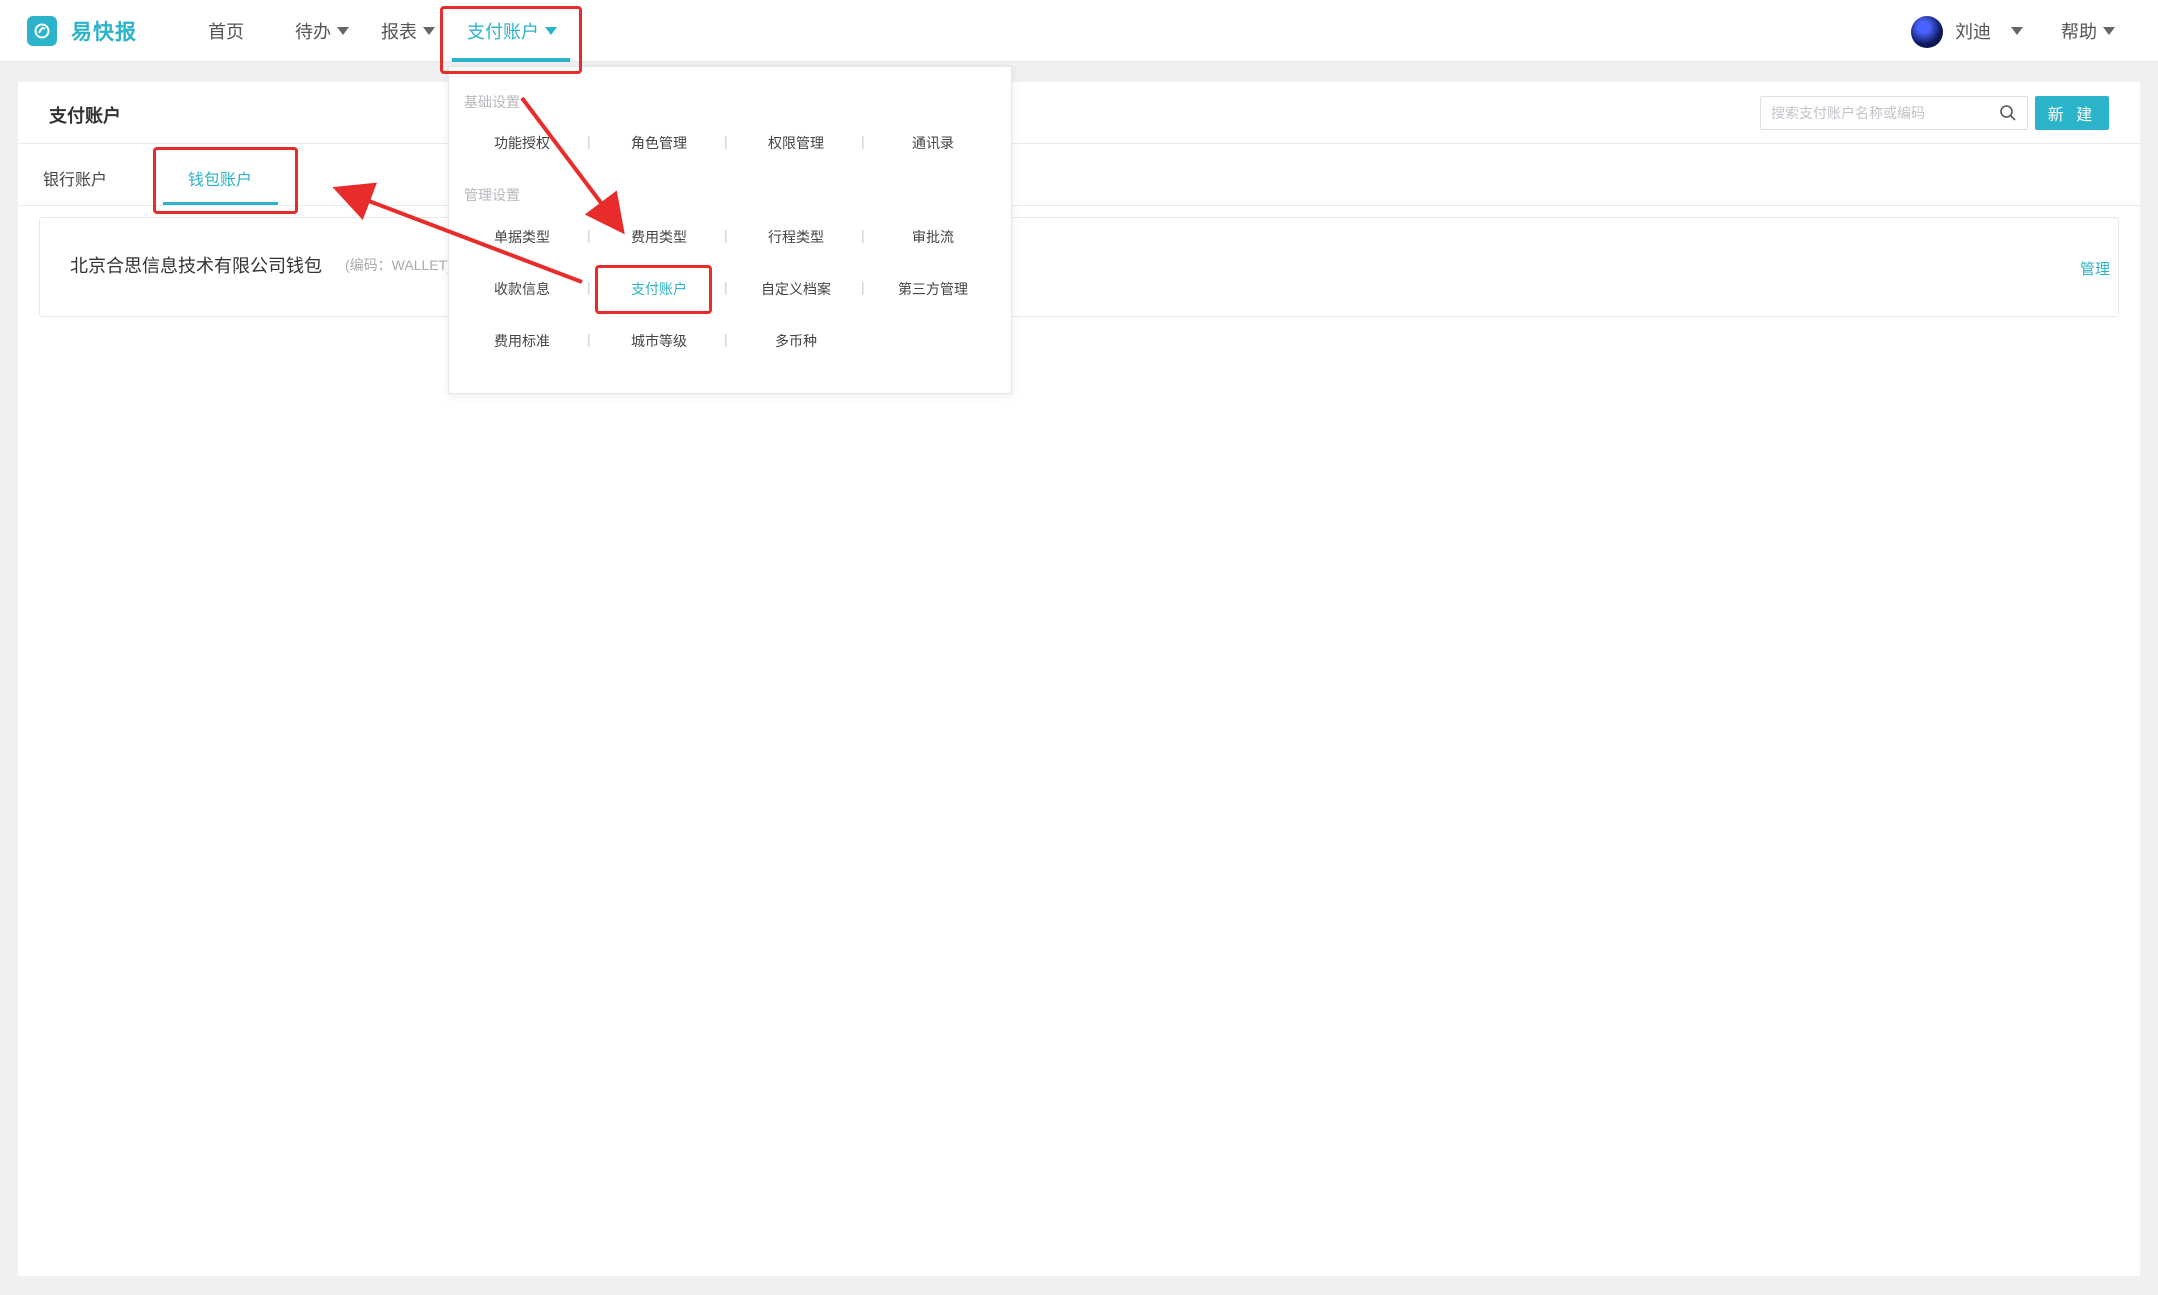 The image size is (2158, 1295). Describe the element at coordinates (1079, 267) in the screenshot. I see `list-item: 北京合思信息技术有限公司钱包 (编码：WALLET) 管理` at that location.